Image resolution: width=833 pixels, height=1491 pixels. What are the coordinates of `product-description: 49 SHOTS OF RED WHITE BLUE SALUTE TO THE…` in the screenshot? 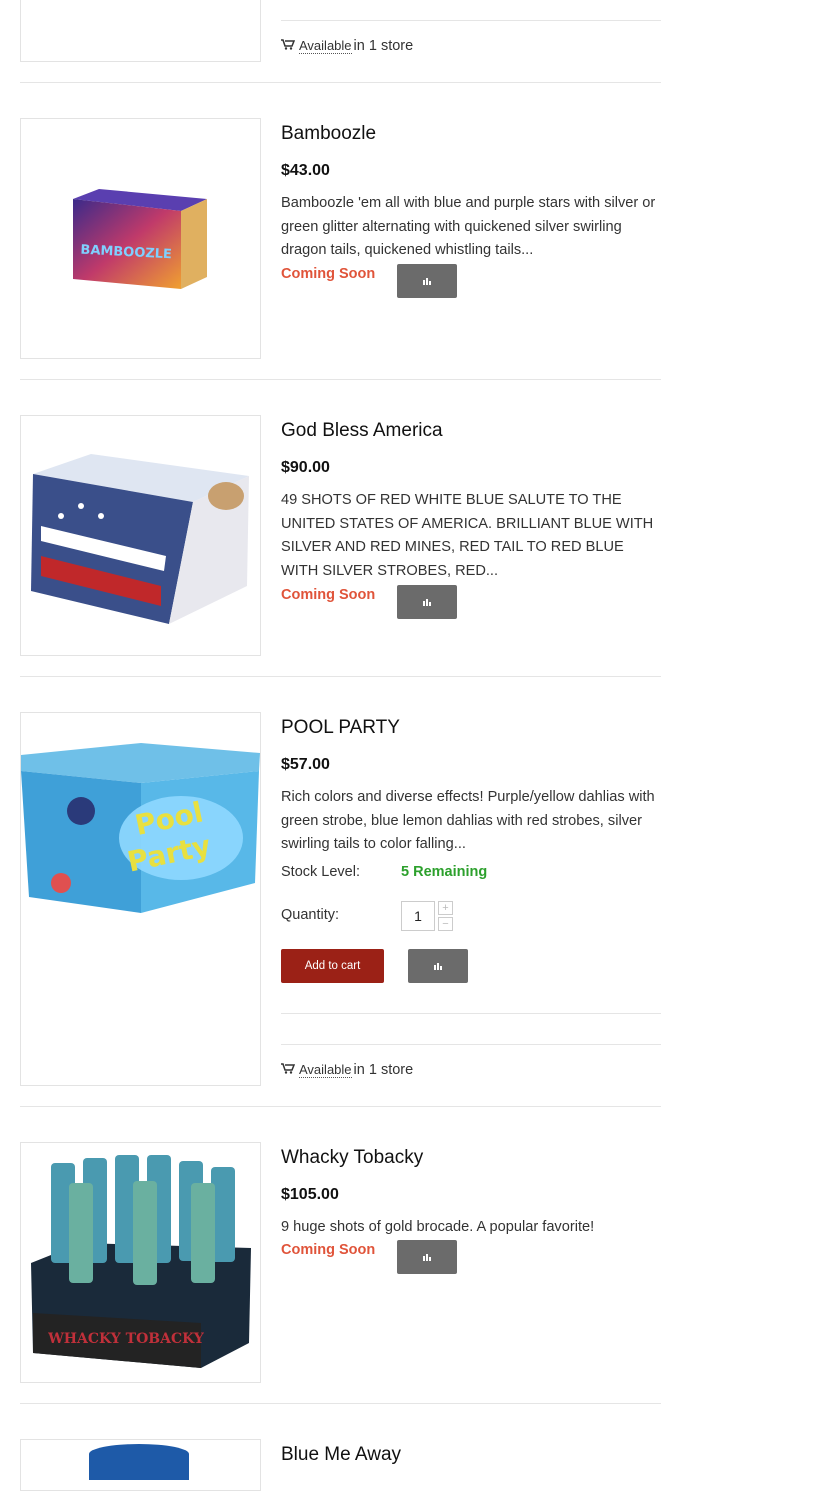 It's located at (467, 535).